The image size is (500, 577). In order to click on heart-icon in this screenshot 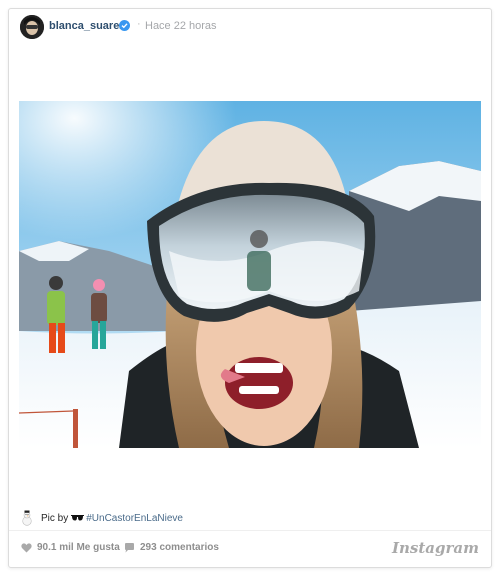, I will do `click(26, 547)`.